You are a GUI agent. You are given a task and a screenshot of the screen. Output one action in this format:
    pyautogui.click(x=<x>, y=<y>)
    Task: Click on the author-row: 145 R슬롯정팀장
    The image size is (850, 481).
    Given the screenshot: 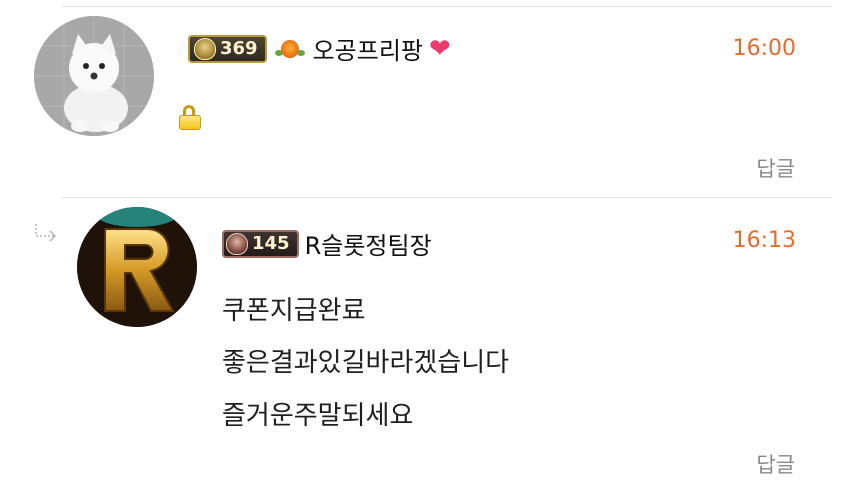 What is the action you would take?
    pyautogui.click(x=327, y=243)
    